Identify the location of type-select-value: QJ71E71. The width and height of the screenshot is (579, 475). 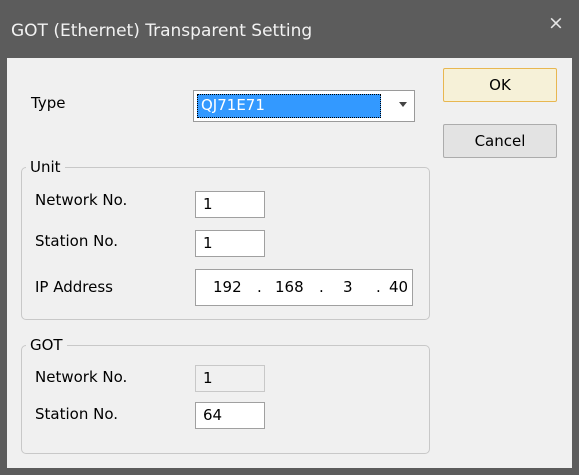
(289, 106).